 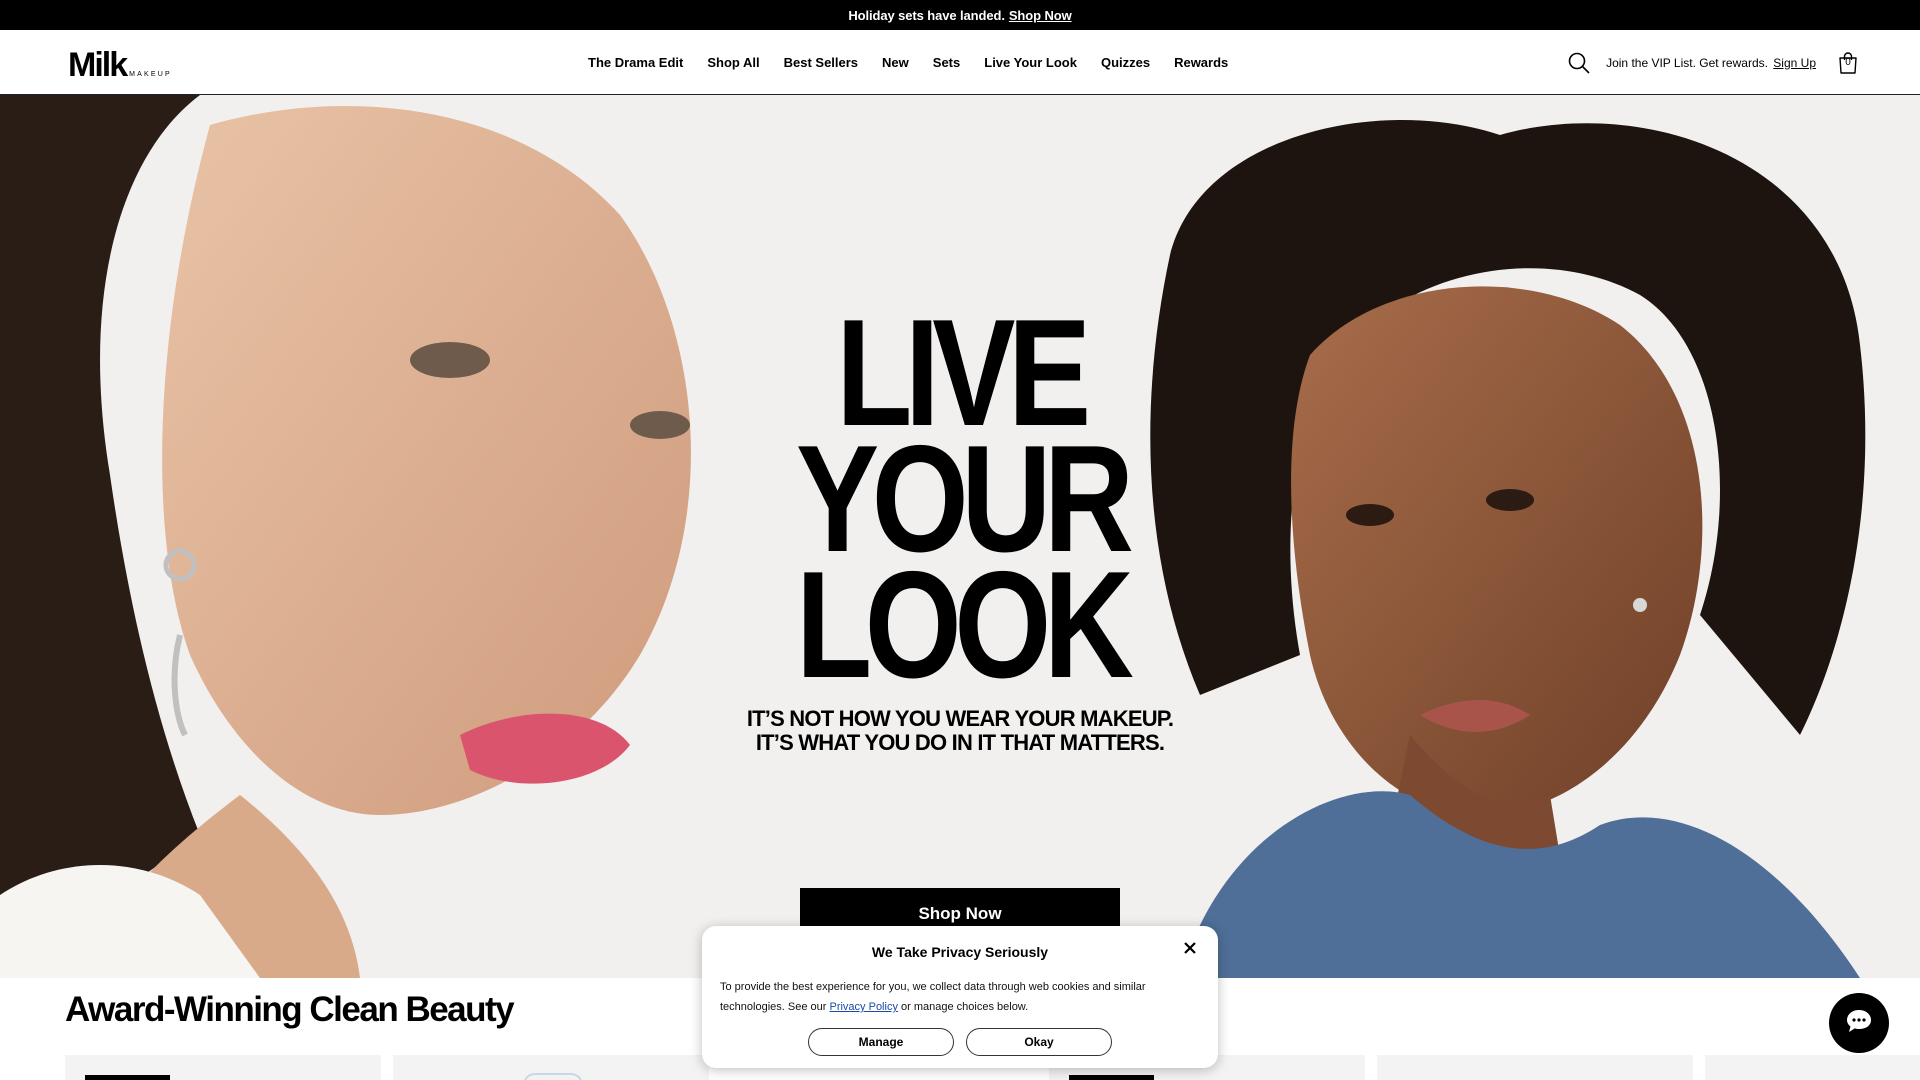 What do you see at coordinates (863, 1007) in the screenshot?
I see `privacy-policy-link: Privacy Policy` at bounding box center [863, 1007].